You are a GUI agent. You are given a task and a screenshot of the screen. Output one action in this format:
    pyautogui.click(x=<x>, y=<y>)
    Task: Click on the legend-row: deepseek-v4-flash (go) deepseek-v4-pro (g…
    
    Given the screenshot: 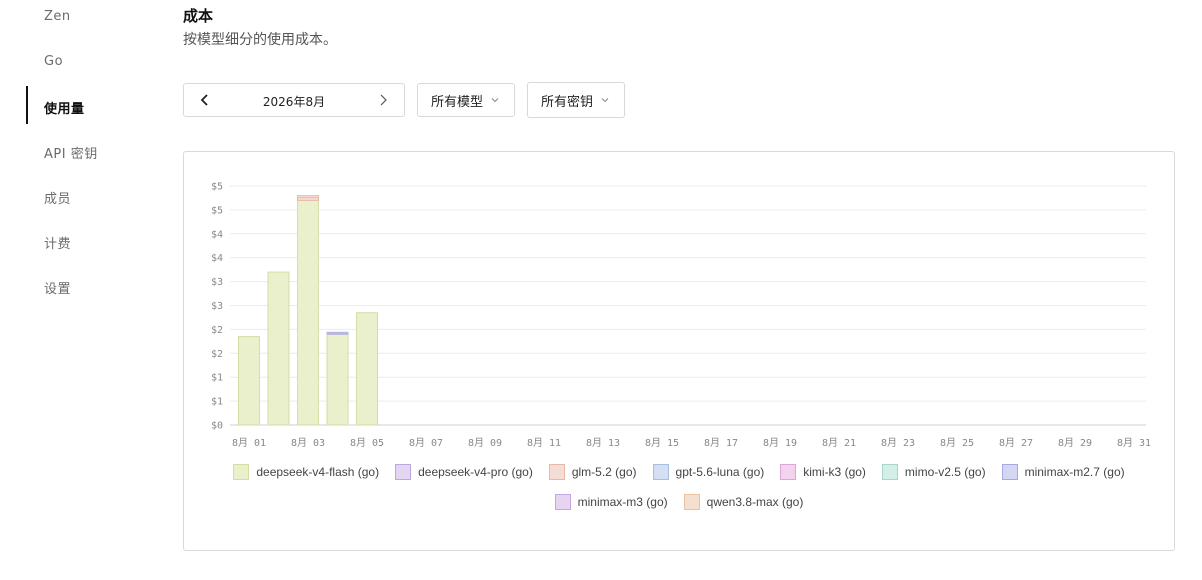 What is the action you would take?
    pyautogui.click(x=679, y=472)
    